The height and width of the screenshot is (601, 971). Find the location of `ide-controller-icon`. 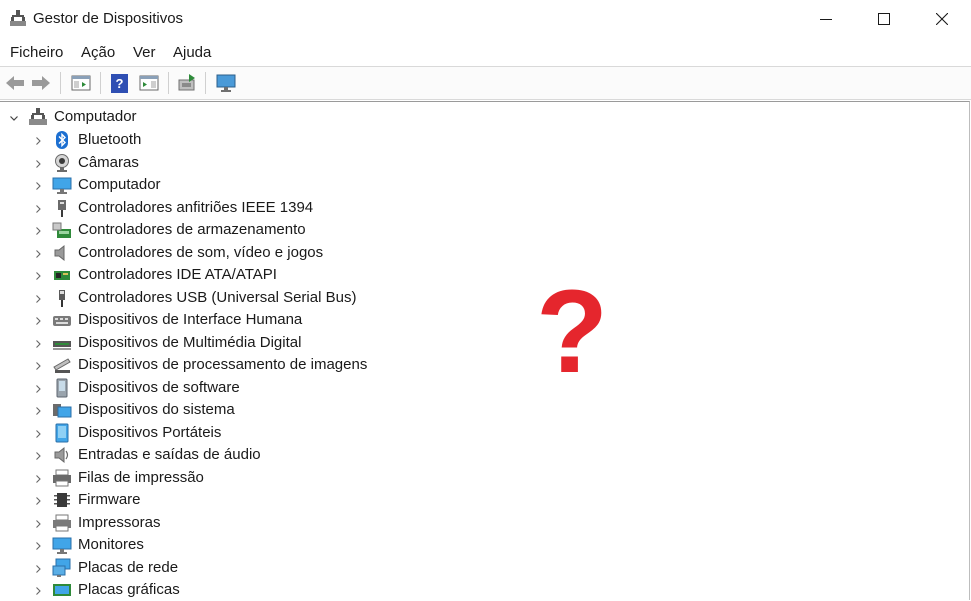

ide-controller-icon is located at coordinates (62, 275).